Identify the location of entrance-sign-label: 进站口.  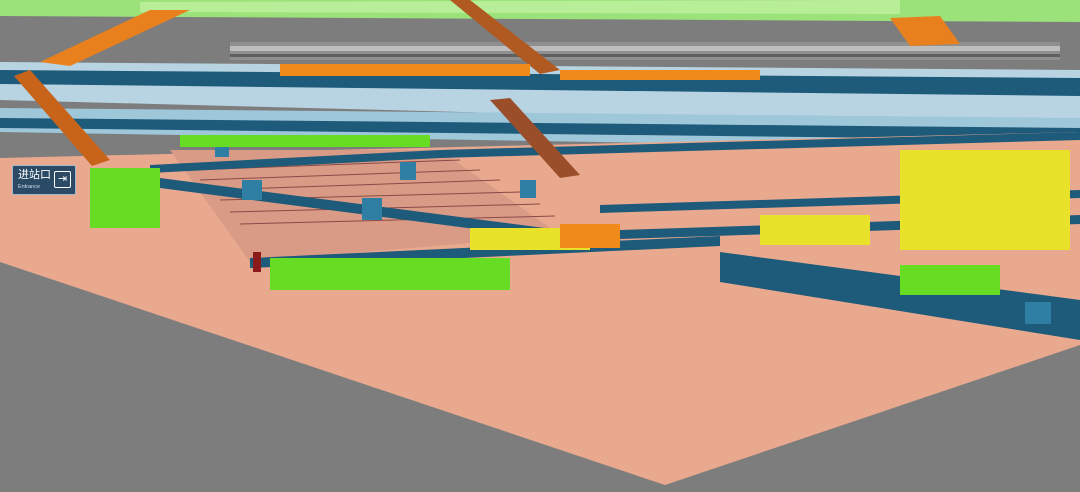
(34, 174).